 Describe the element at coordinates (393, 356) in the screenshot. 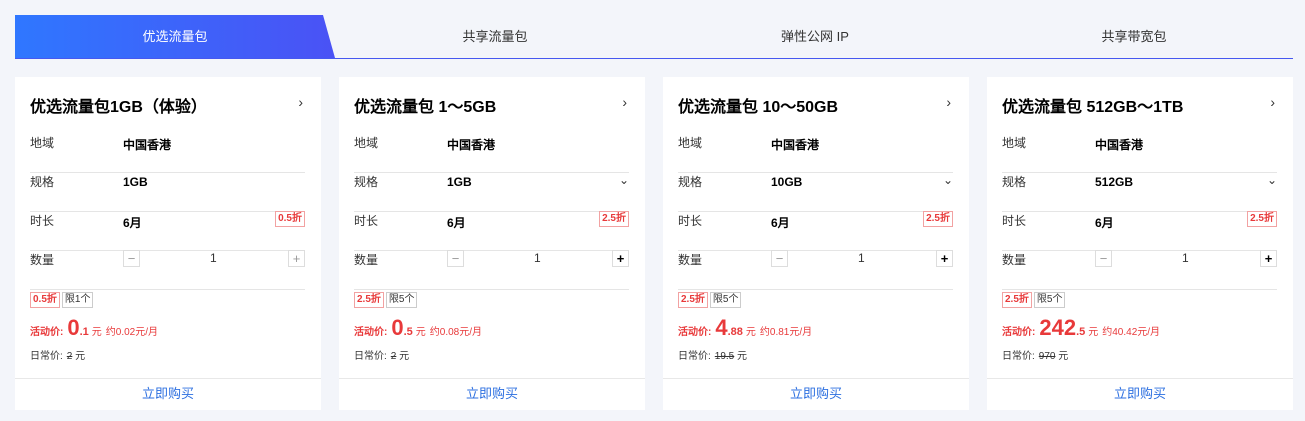

I see `regular-price-value: 2` at that location.